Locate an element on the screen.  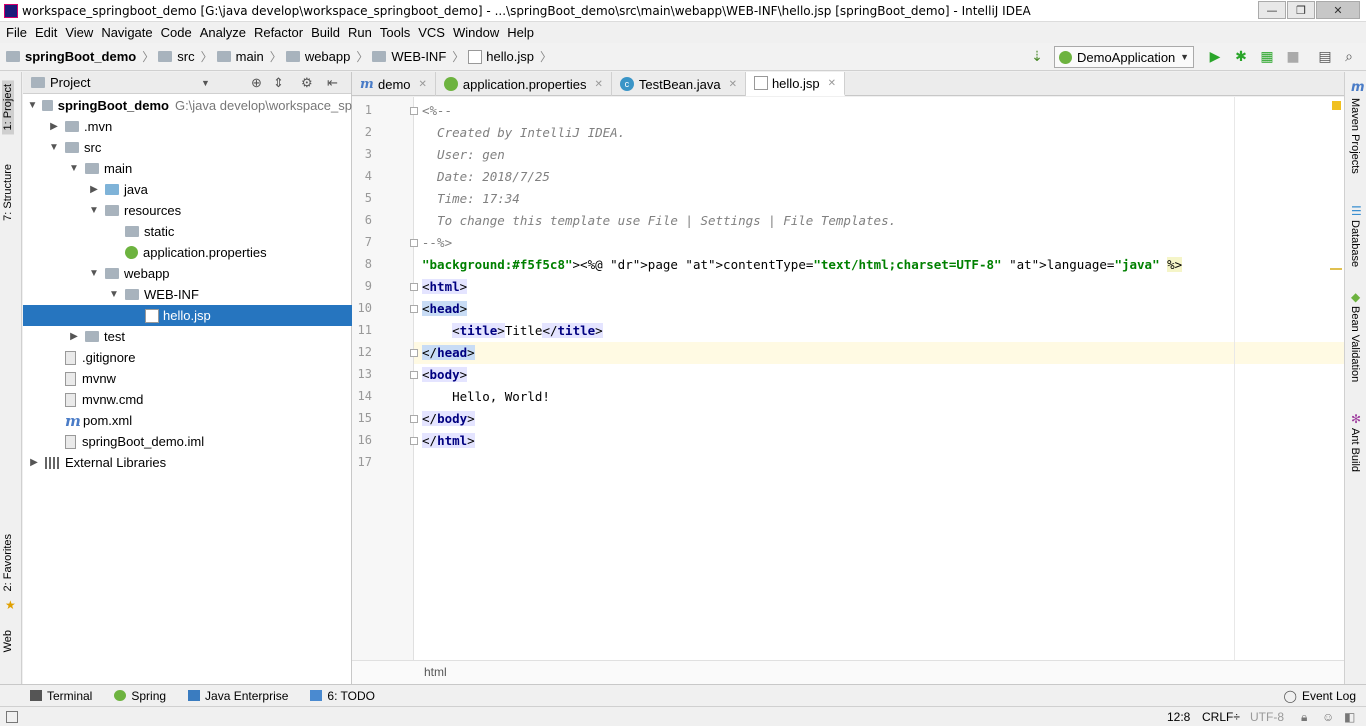
toggle-tool-windows-icon is located at coordinates (12, 717).